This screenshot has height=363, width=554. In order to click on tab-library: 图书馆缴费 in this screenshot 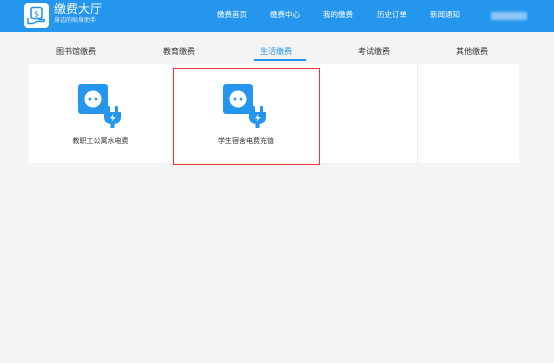, I will do `click(76, 51)`.